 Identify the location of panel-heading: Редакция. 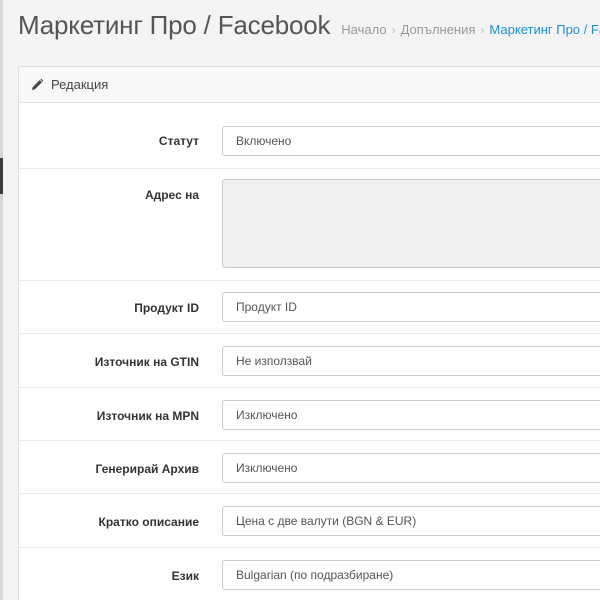
(309, 85).